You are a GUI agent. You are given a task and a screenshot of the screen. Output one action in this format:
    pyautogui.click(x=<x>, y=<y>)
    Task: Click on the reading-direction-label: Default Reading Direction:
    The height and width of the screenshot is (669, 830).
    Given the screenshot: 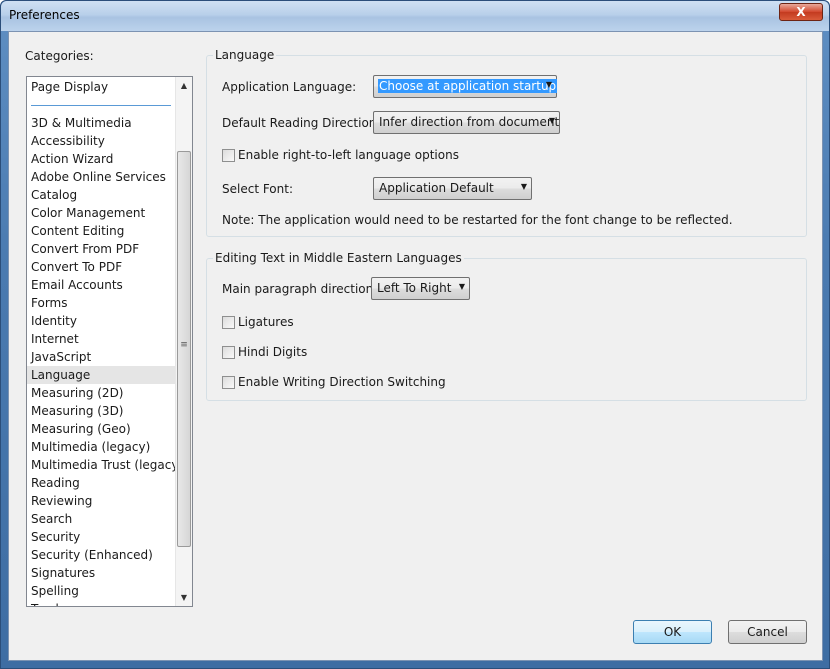 What is the action you would take?
    pyautogui.click(x=301, y=123)
    